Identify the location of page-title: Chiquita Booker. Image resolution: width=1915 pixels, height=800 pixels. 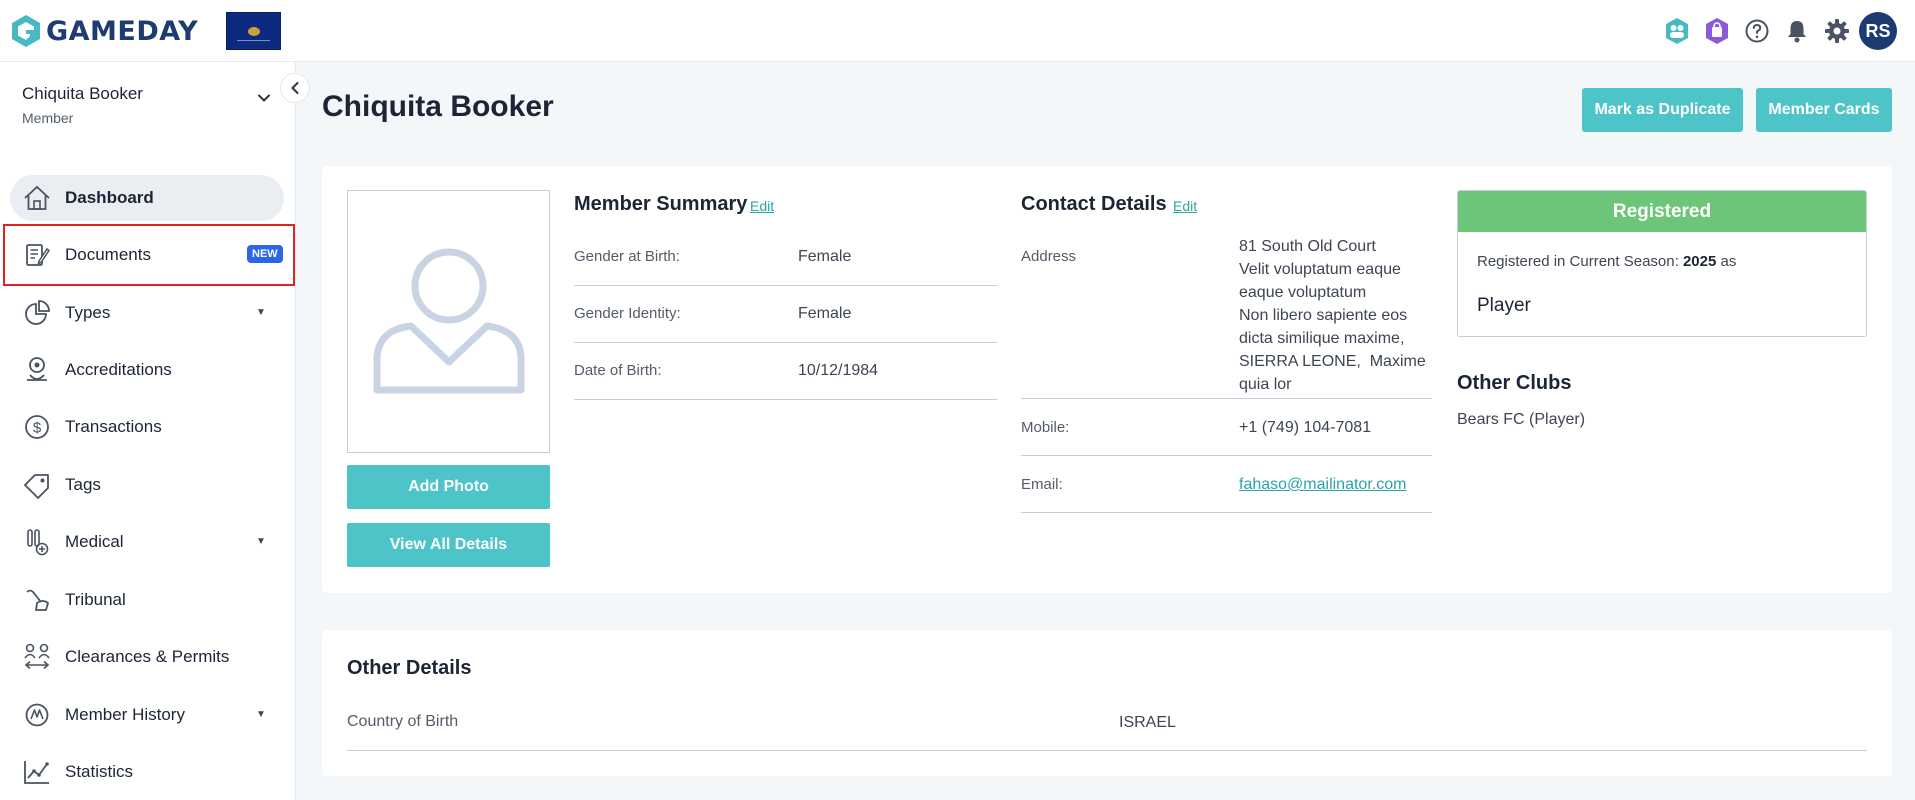
(438, 106).